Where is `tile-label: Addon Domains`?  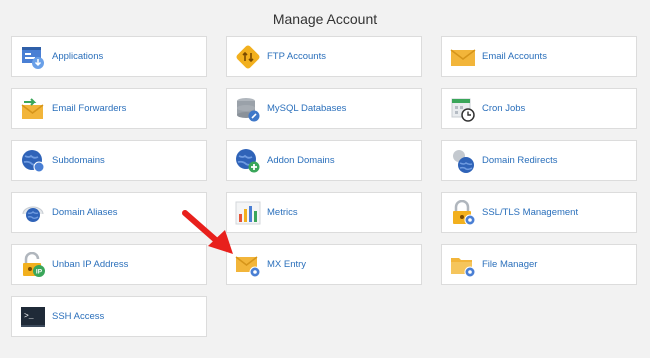 tile-label: Addon Domains is located at coordinates (301, 160).